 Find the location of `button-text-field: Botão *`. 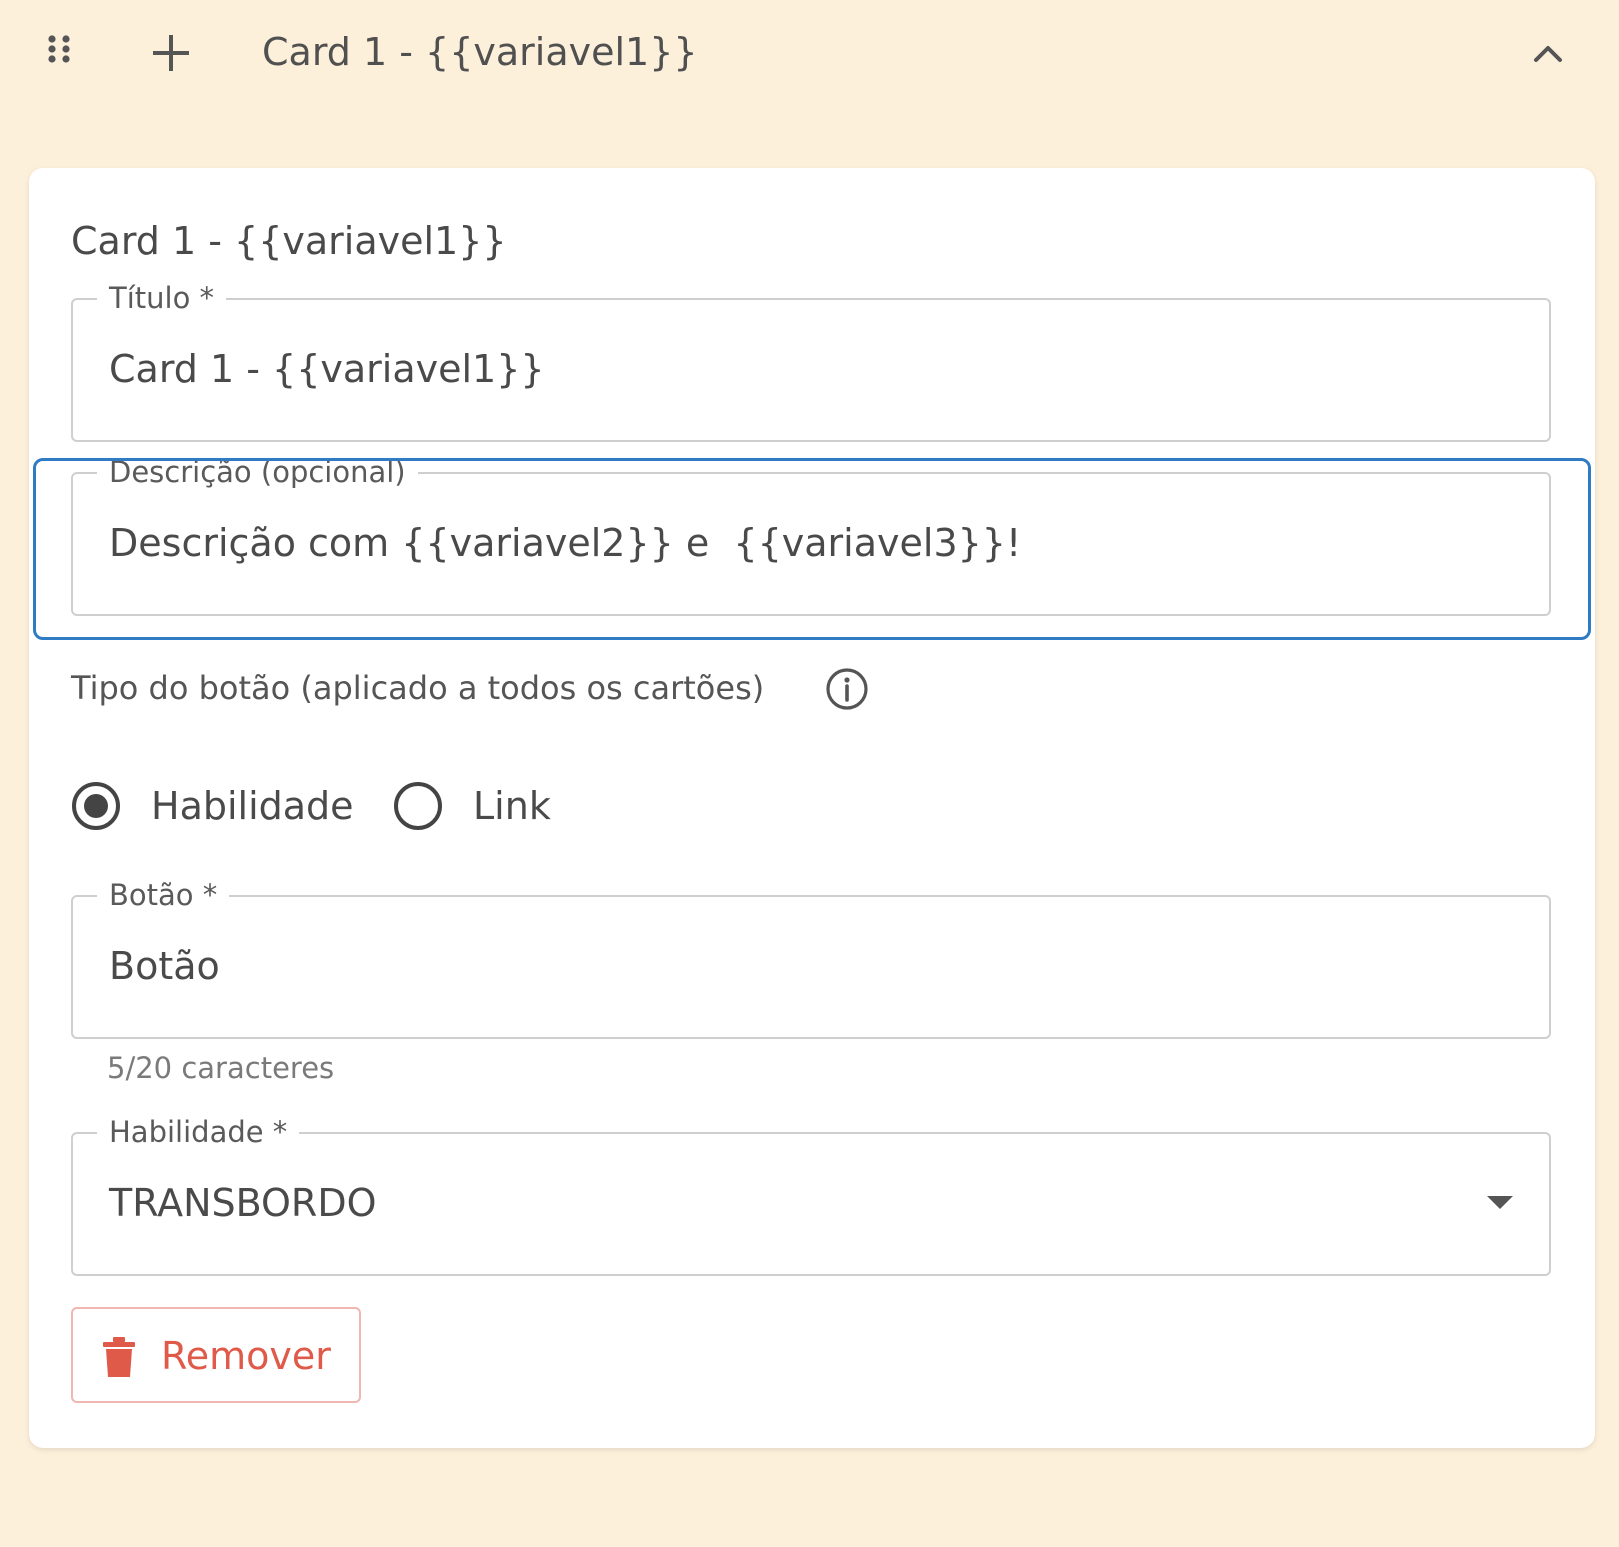

button-text-field: Botão * is located at coordinates (811, 957).